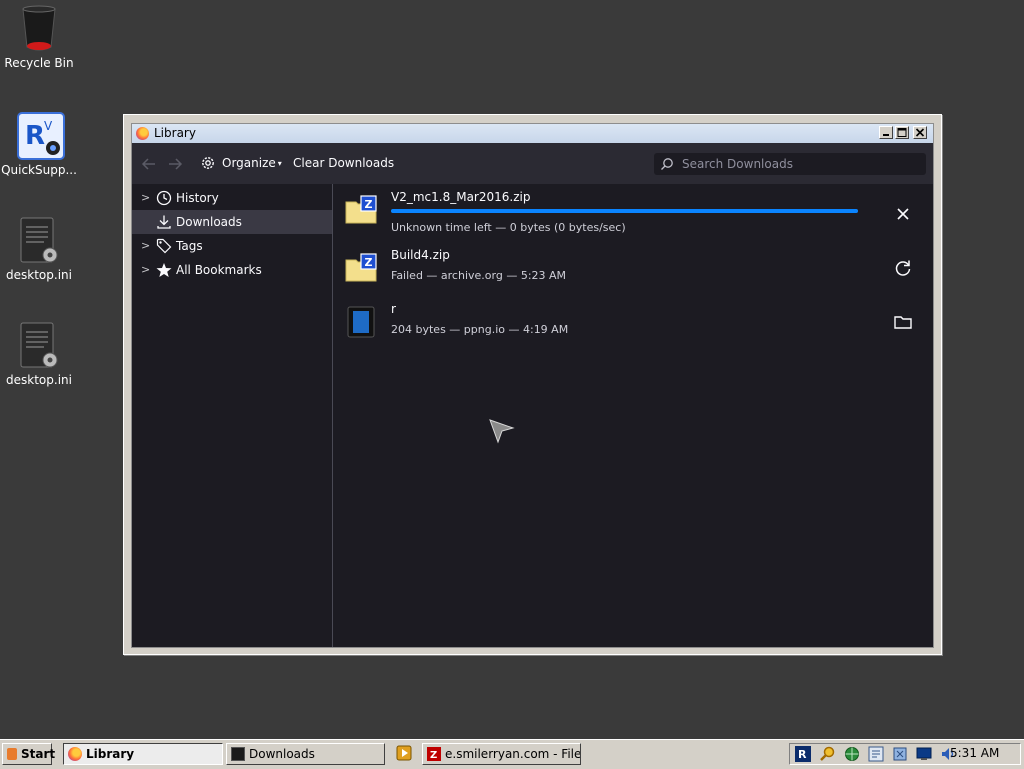 Image resolution: width=1024 pixels, height=769 pixels. I want to click on chevron-down-icon: ▾, so click(279, 163).